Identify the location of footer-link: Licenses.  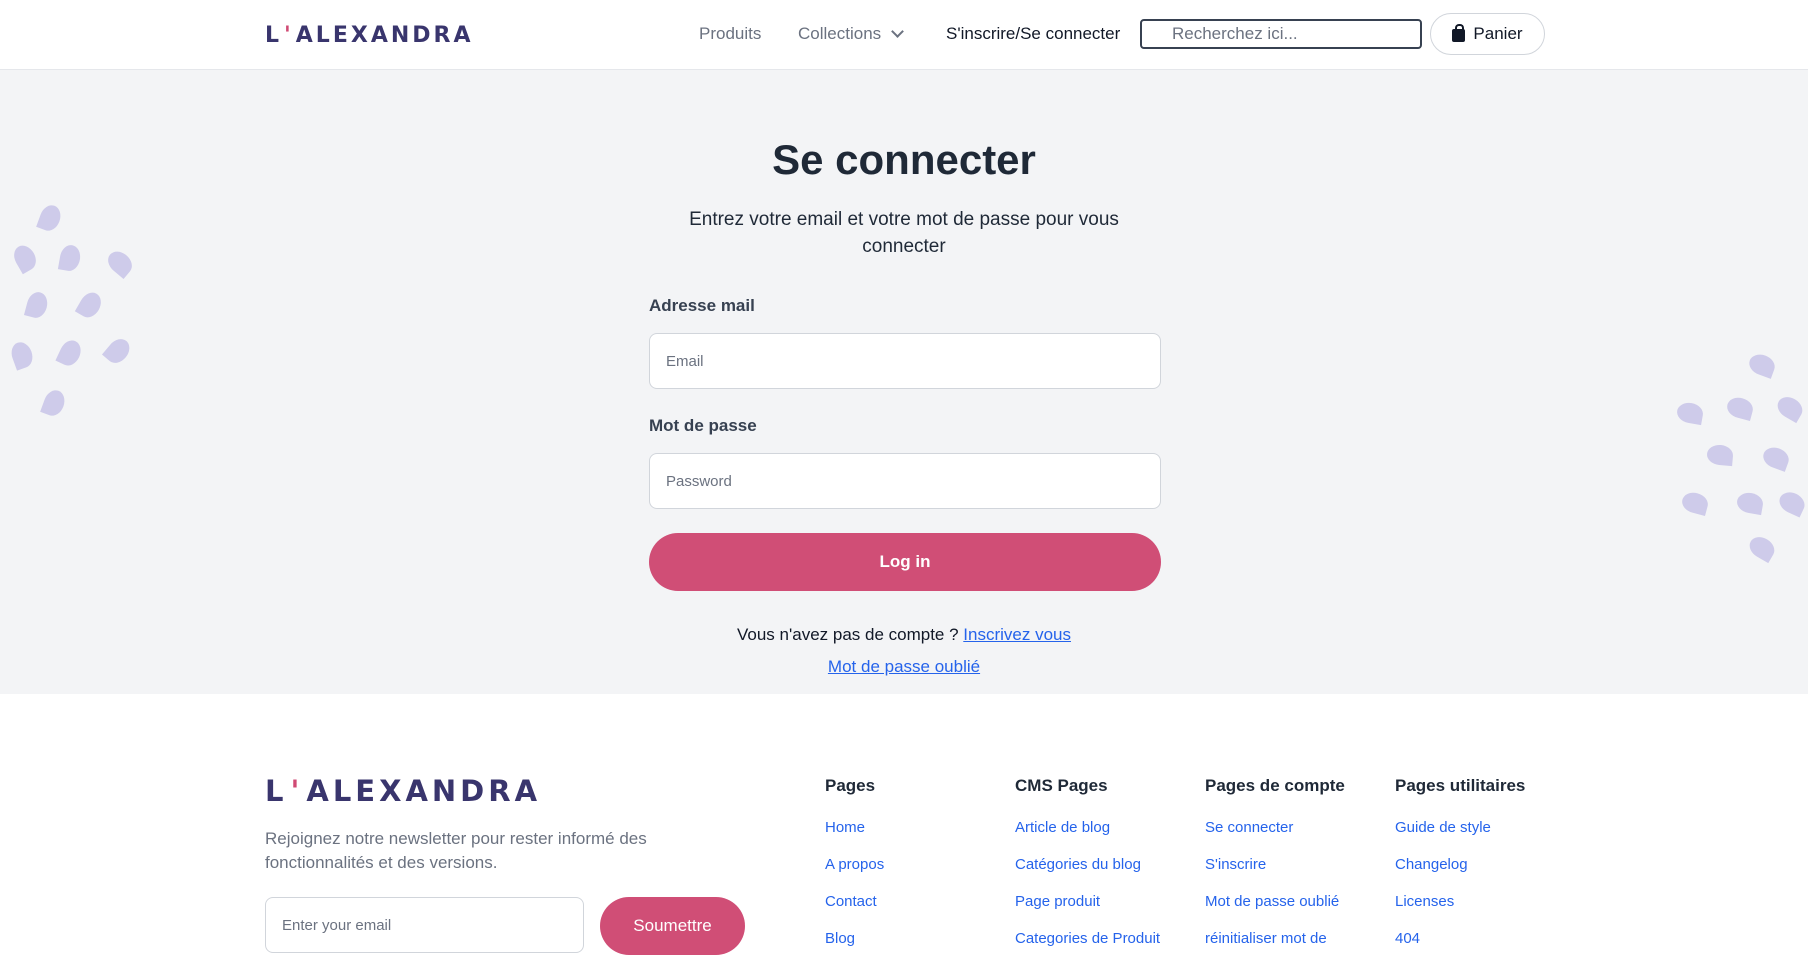
(1460, 911).